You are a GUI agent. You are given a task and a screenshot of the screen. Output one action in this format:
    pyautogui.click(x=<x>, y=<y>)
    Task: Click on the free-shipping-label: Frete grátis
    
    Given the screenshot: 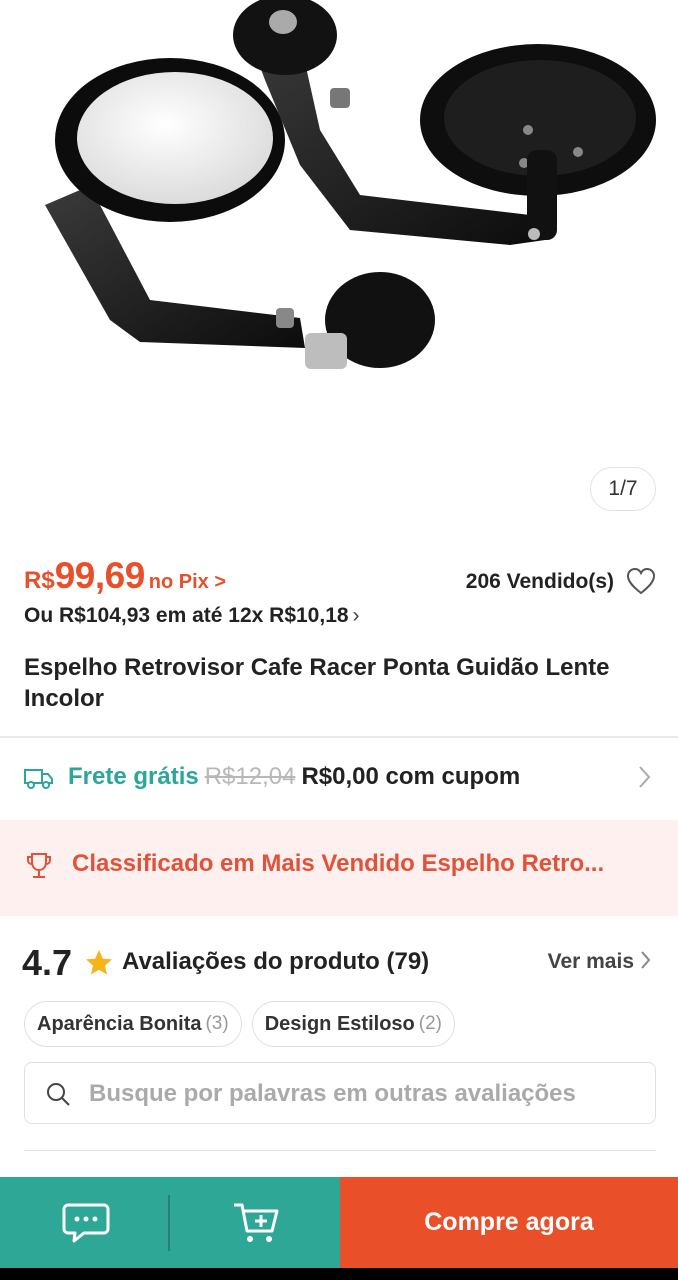 What is the action you would take?
    pyautogui.click(x=133, y=776)
    